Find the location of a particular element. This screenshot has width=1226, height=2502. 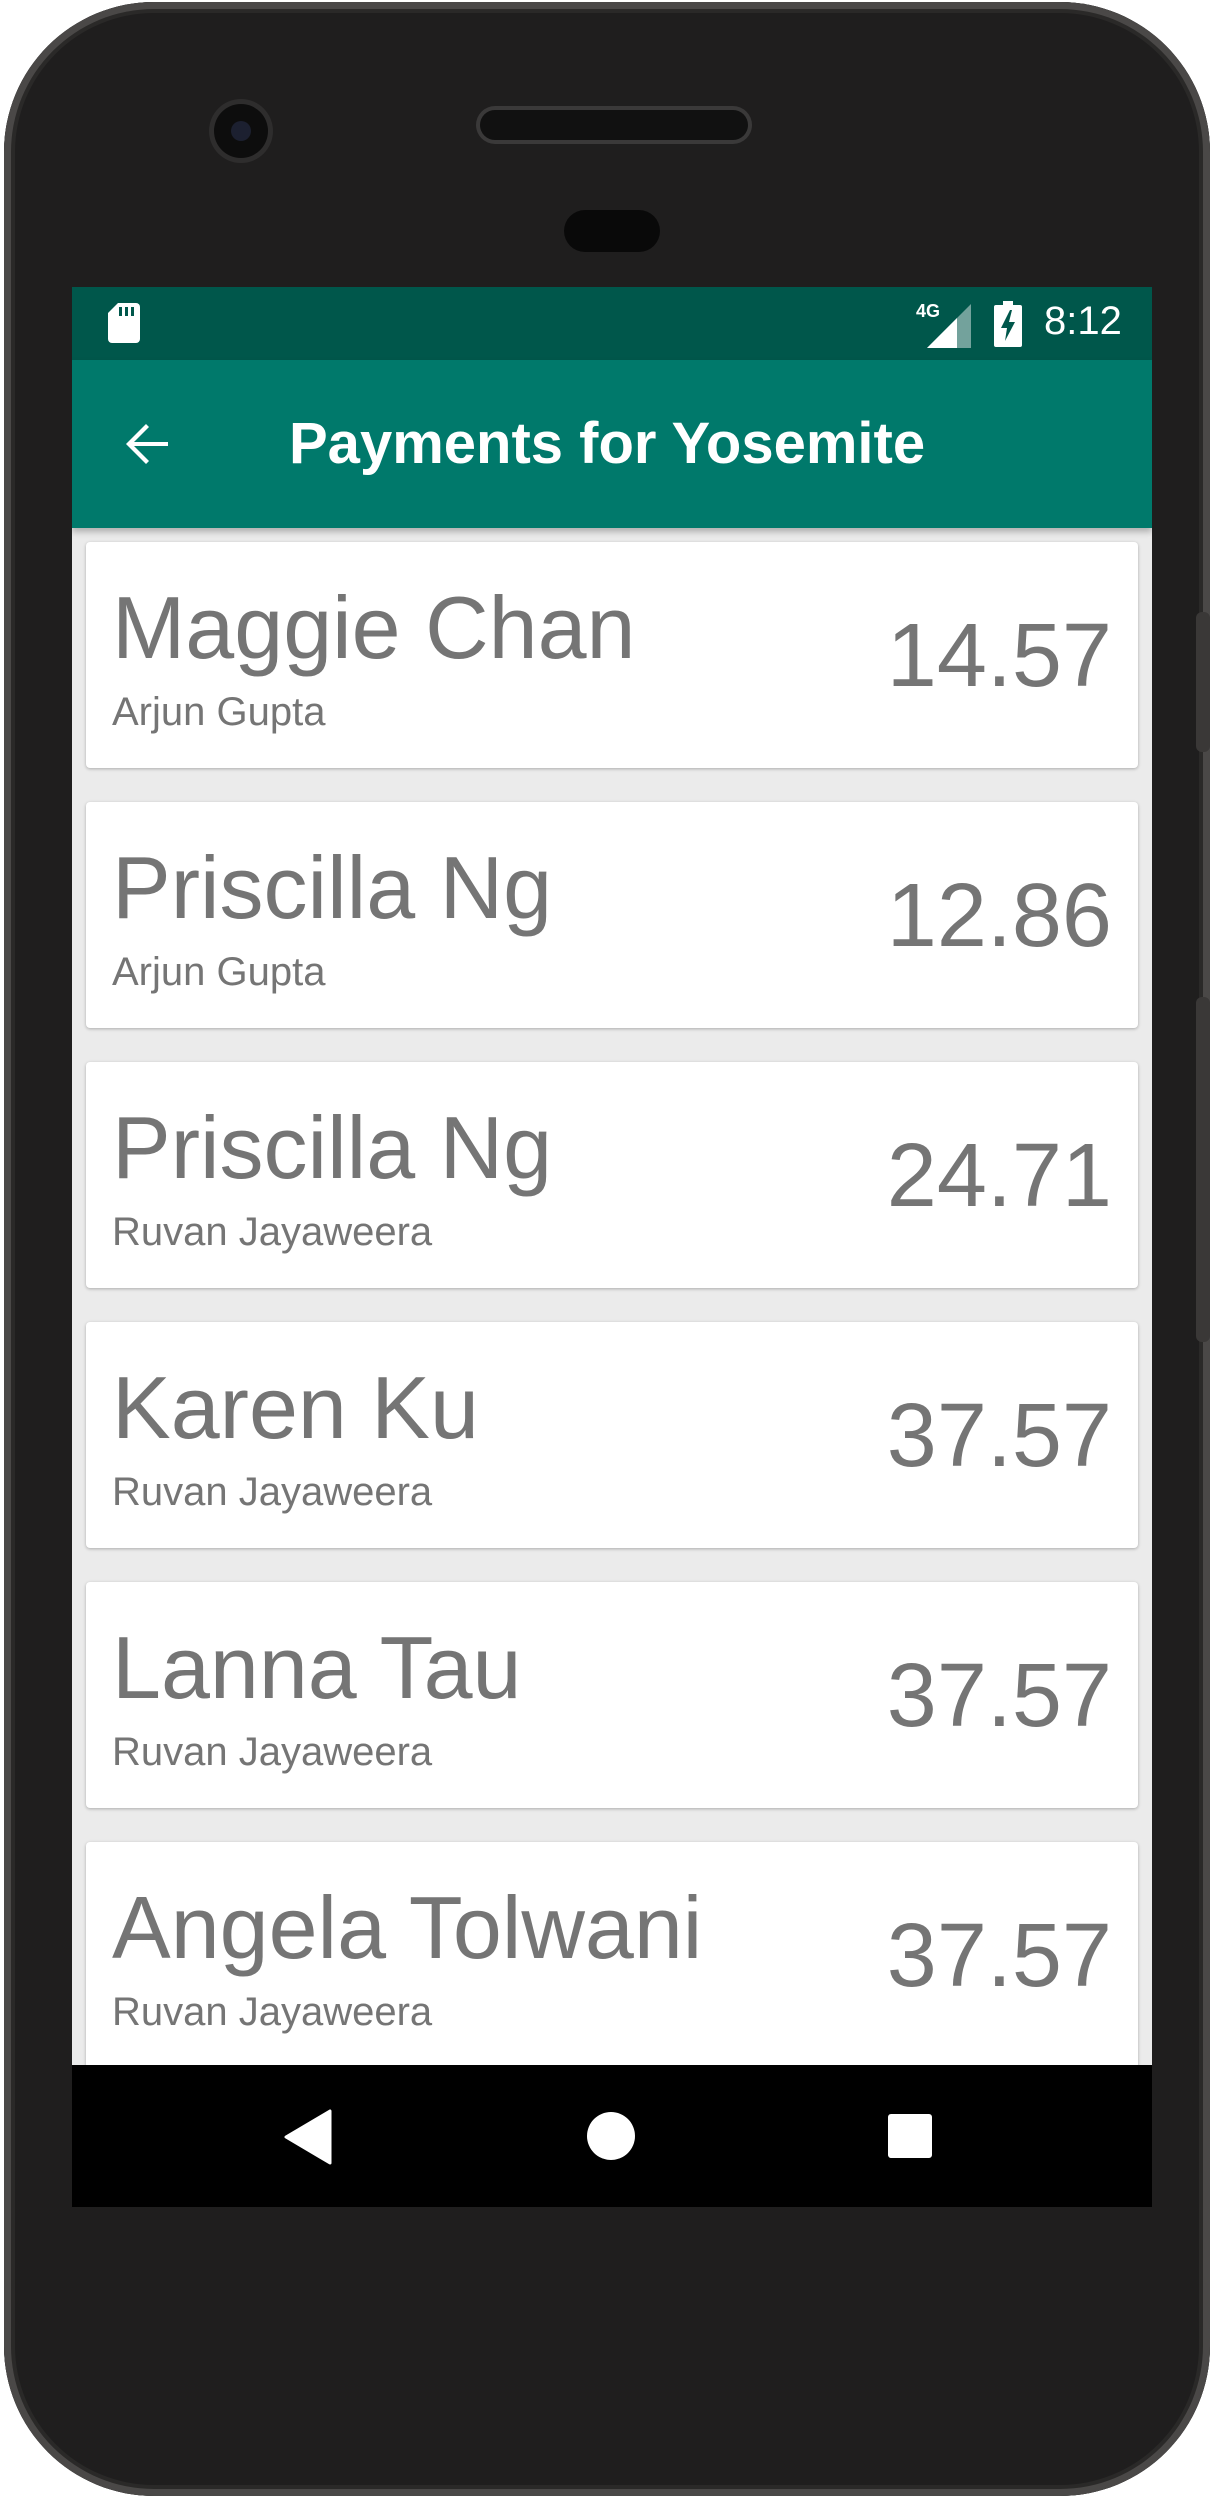

system-nav-bar is located at coordinates (612, 2136).